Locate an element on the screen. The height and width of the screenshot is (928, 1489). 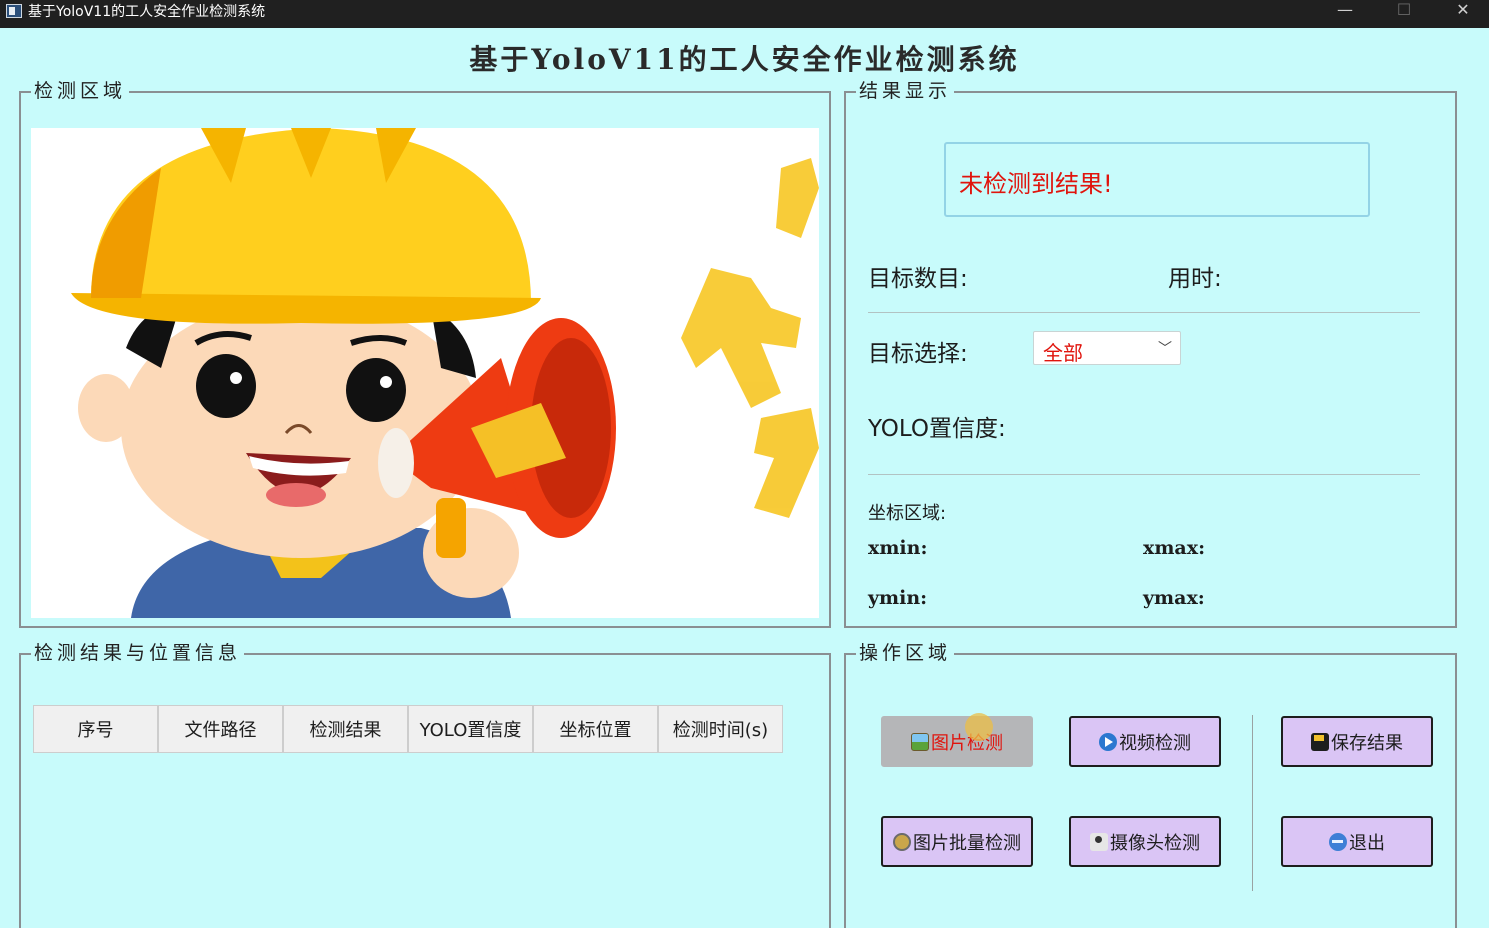
camera-icon is located at coordinates (1099, 841).